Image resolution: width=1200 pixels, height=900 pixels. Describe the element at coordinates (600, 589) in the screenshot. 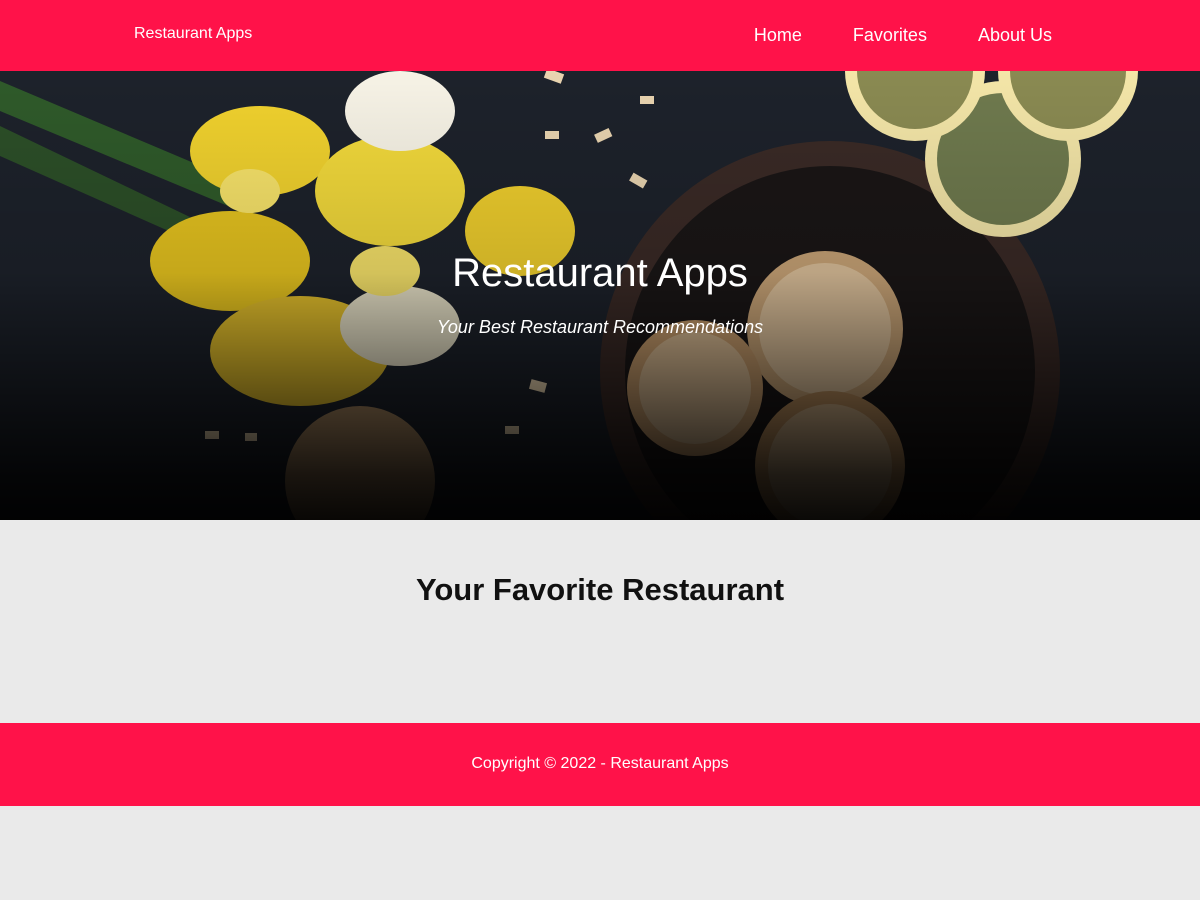

I see `section-title: Your Favorite Restaurant` at that location.